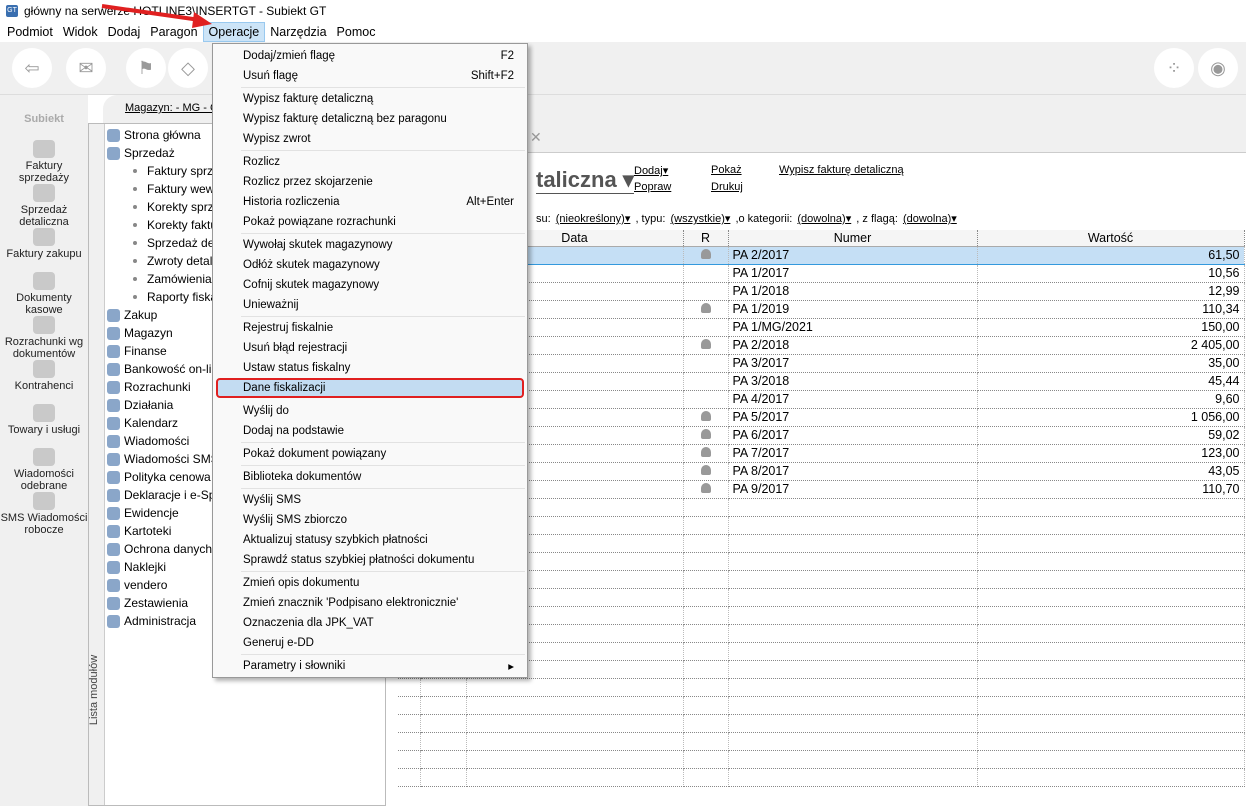 Image resolution: width=1246 pixels, height=806 pixels. I want to click on menu-item: Aktualizuj statusy szybkich płatności, so click(370, 540).